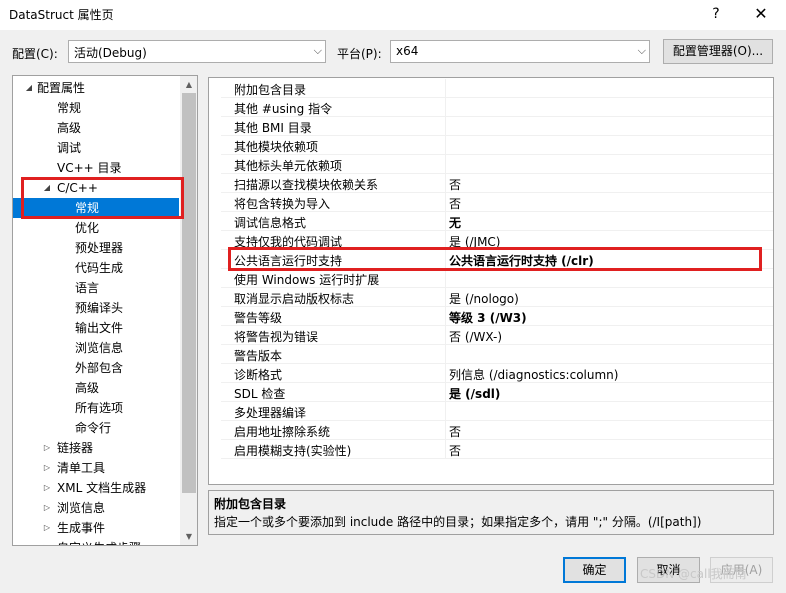  I want to click on tree-item: 语言, so click(96, 288).